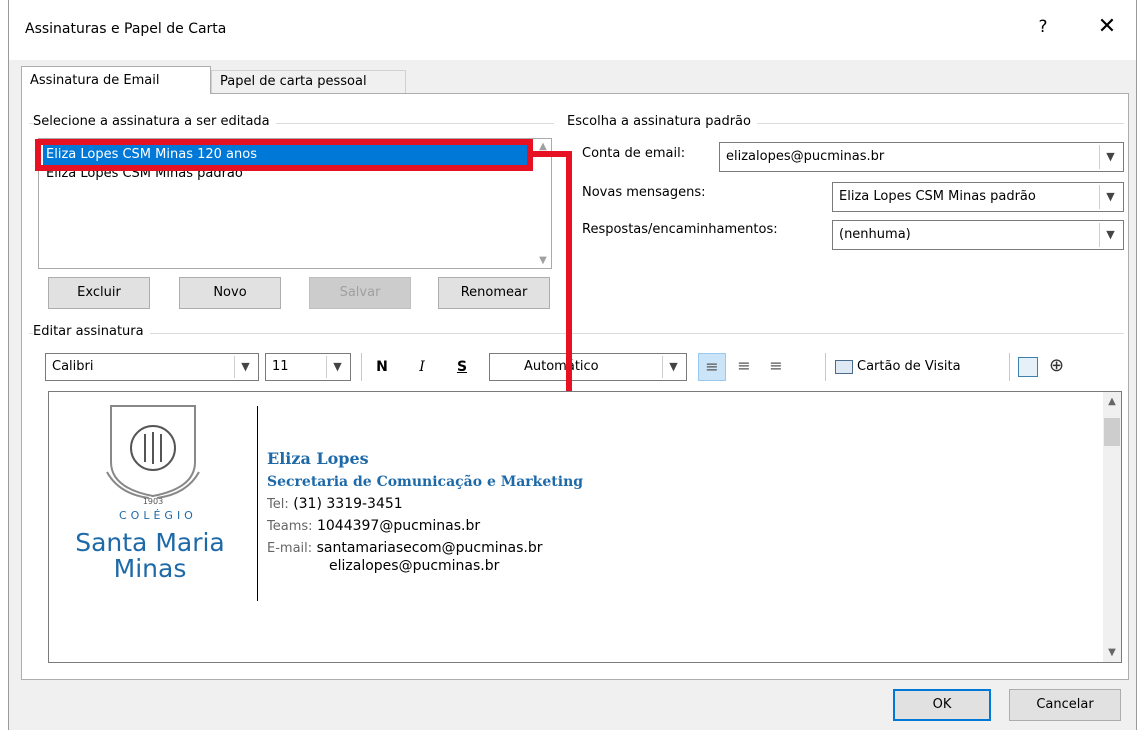 This screenshot has height=730, width=1140. Describe the element at coordinates (230, 293) in the screenshot. I see `new-button: Novo` at that location.